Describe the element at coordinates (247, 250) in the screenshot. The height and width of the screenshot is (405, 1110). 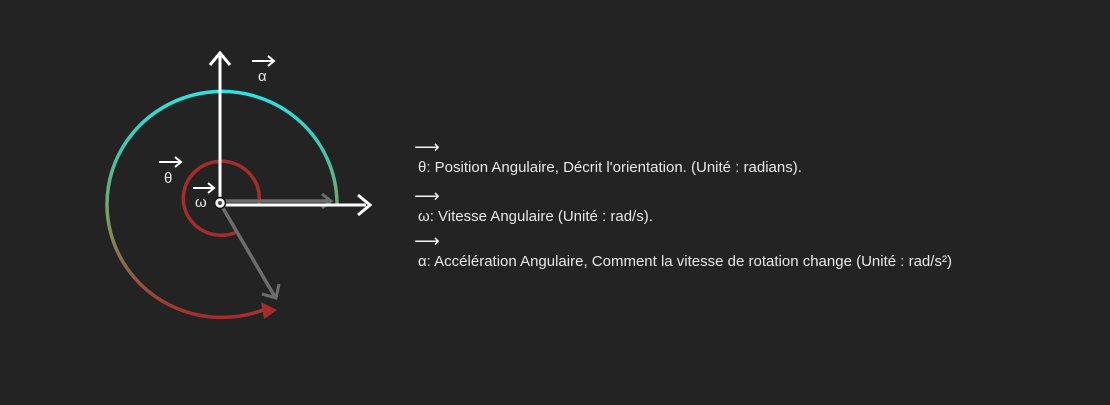
I see `gray-diagonal-vector` at that location.